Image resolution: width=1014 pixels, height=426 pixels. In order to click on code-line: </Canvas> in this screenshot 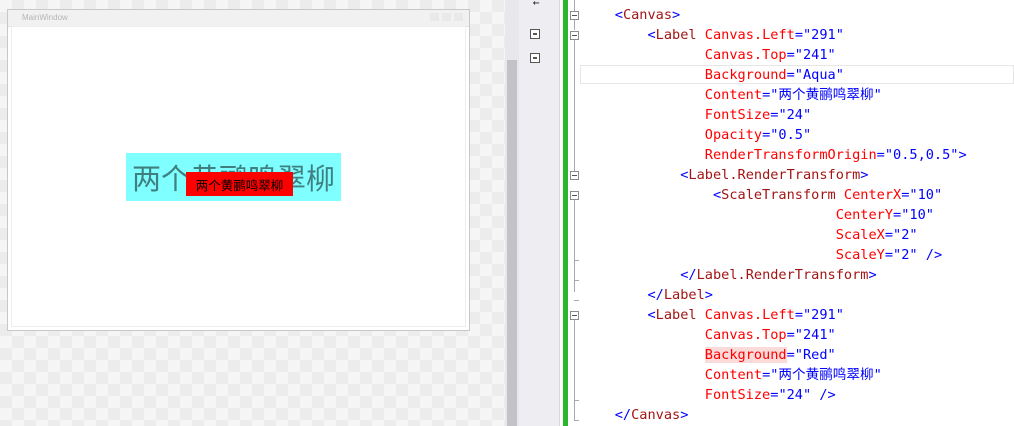, I will do `click(635, 415)`.